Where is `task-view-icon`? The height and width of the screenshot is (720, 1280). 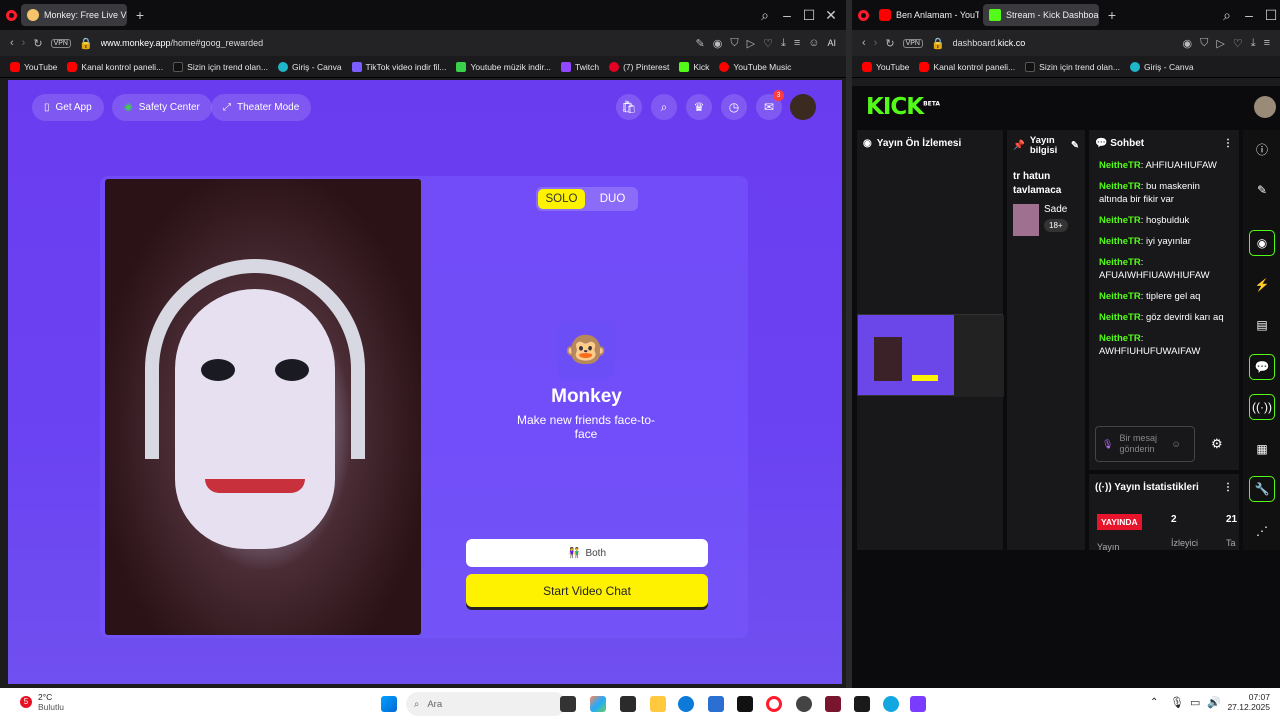
task-view-icon is located at coordinates (568, 704).